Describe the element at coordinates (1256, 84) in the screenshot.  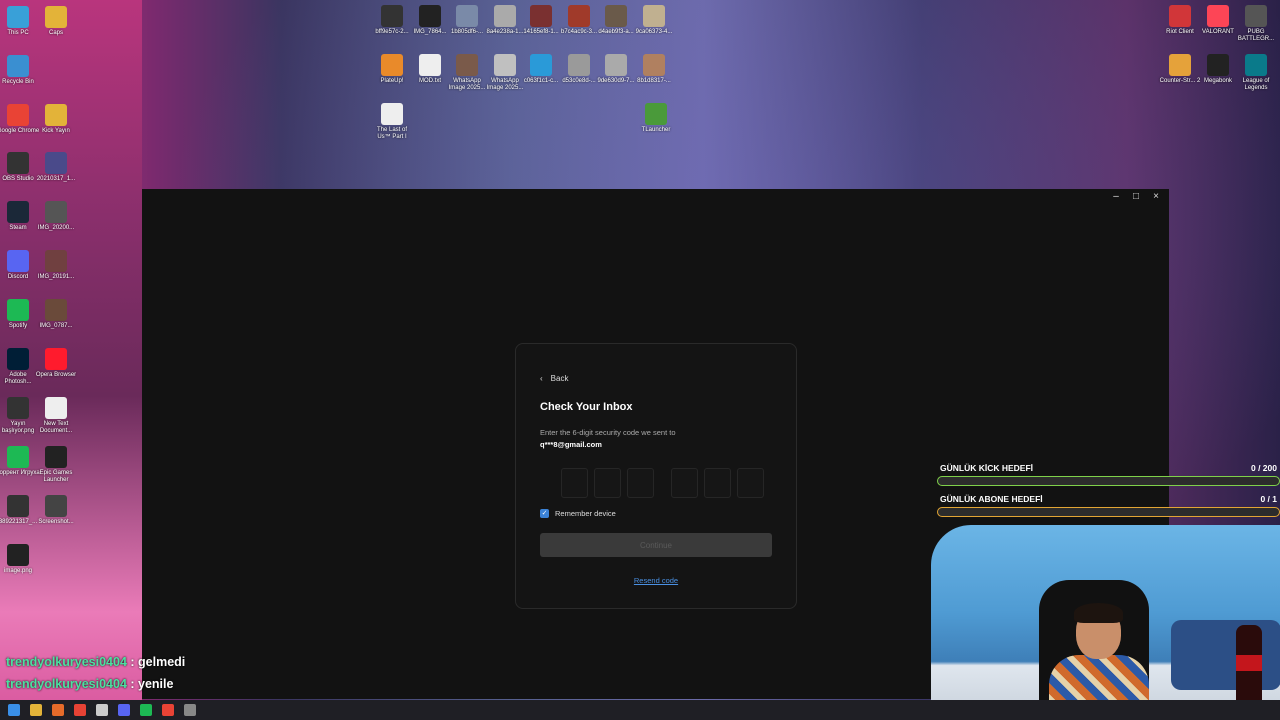
I see `desktop-icon-label: League of Legends` at that location.